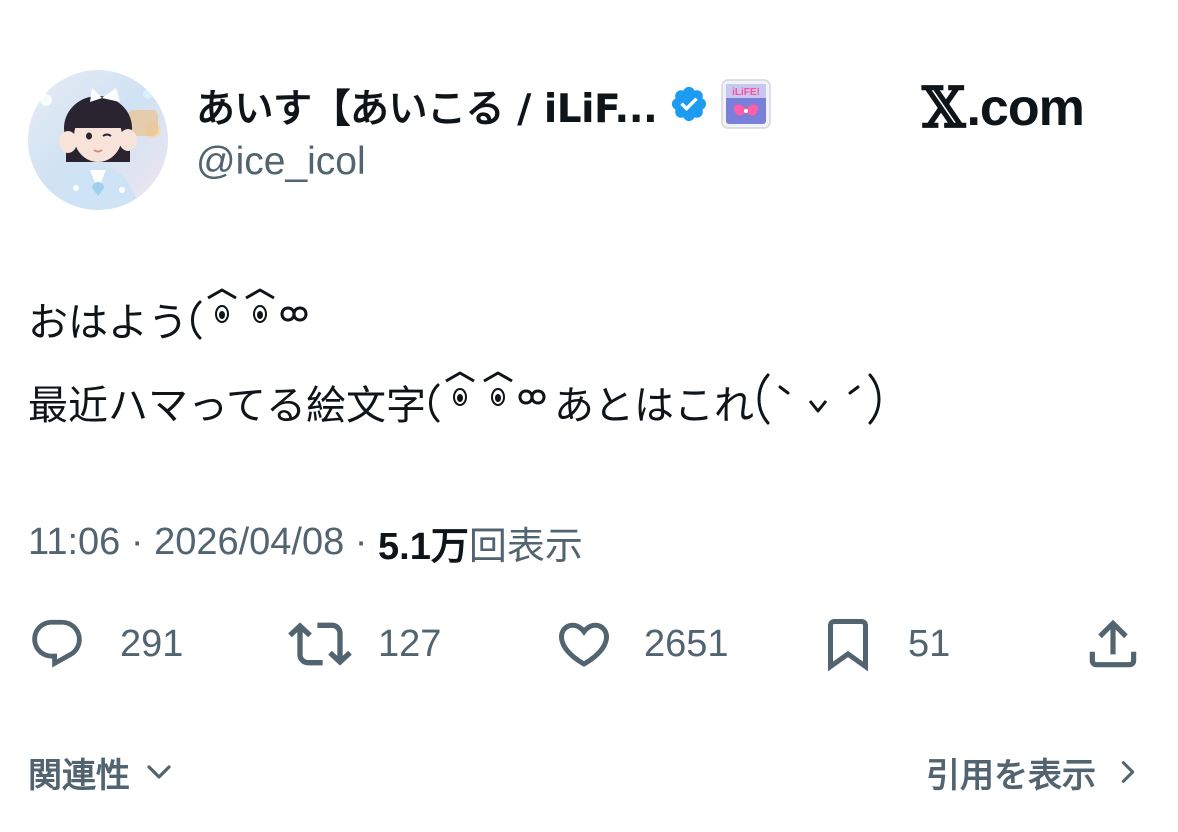 Image resolution: width=1178 pixels, height=832 pixels. Describe the element at coordinates (74, 542) in the screenshot. I see `tweet-time: 11:06` at that location.